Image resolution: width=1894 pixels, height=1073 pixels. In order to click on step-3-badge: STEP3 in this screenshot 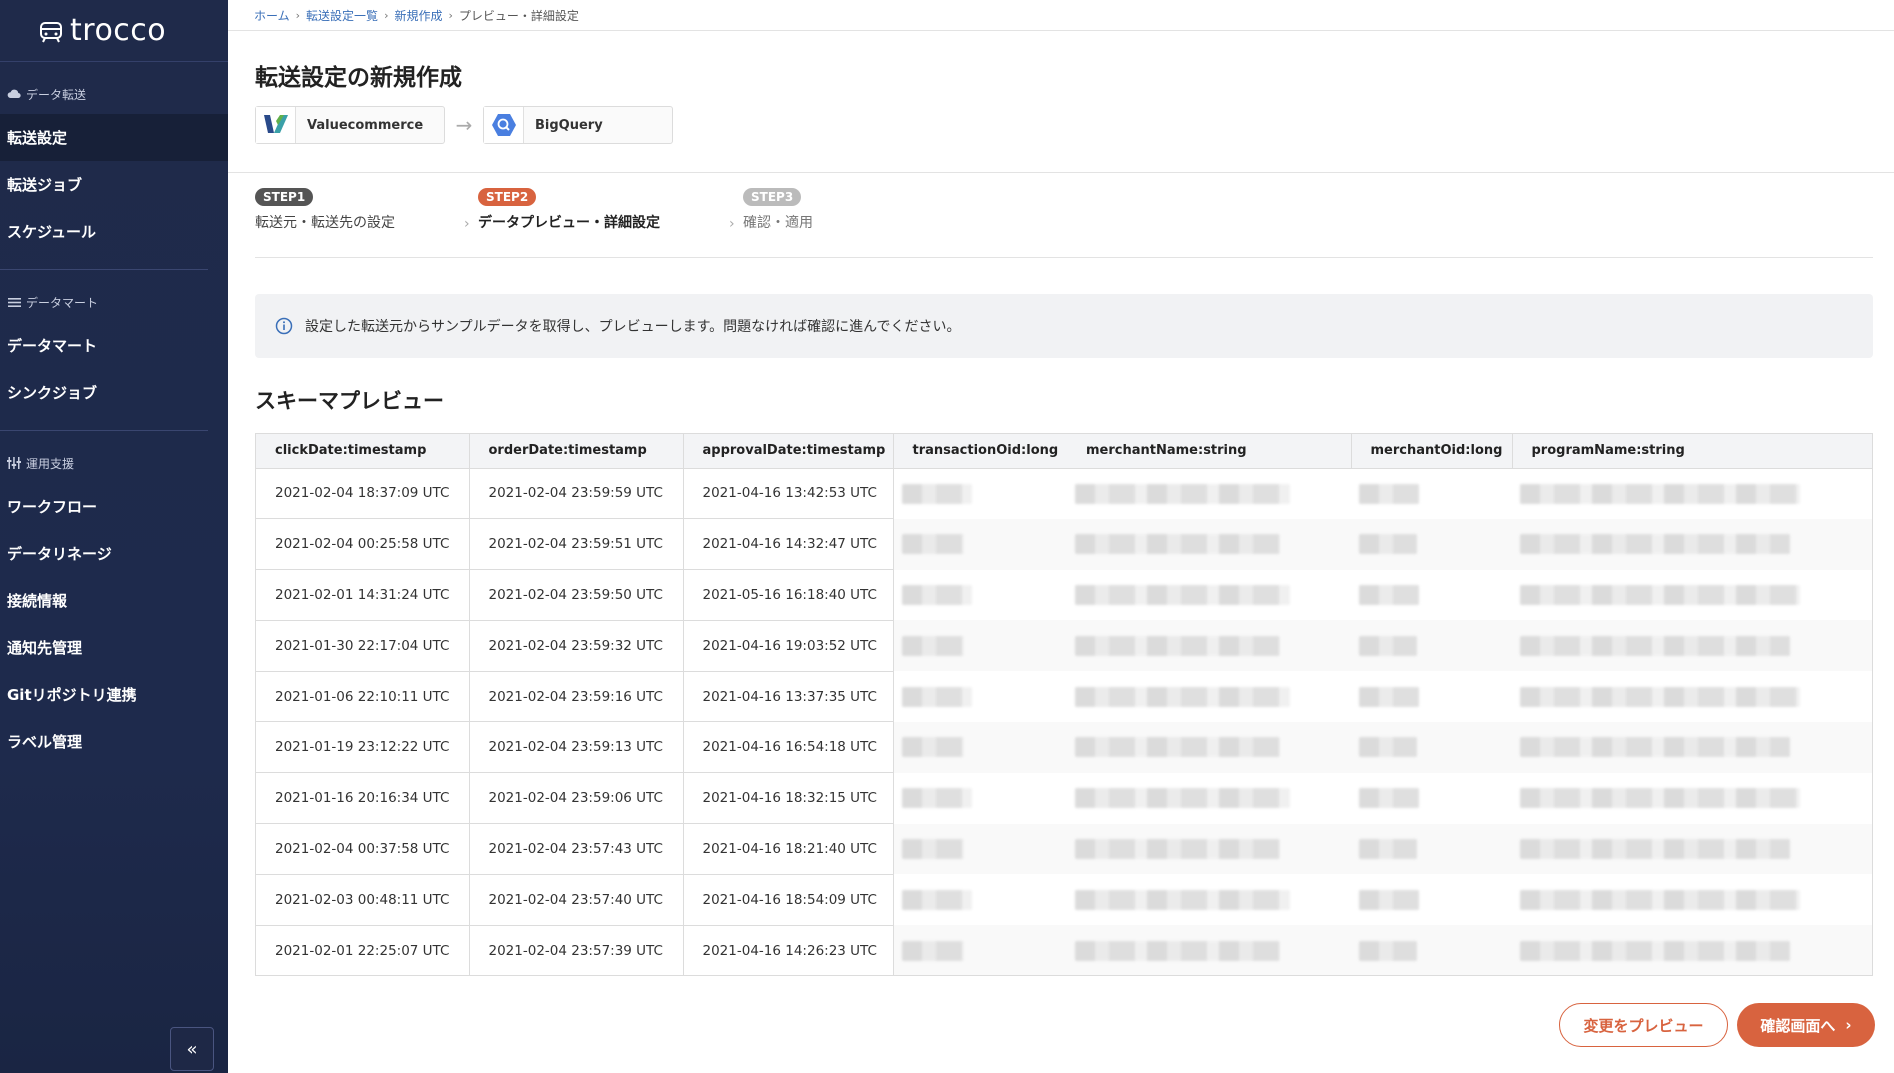, I will do `click(772, 197)`.